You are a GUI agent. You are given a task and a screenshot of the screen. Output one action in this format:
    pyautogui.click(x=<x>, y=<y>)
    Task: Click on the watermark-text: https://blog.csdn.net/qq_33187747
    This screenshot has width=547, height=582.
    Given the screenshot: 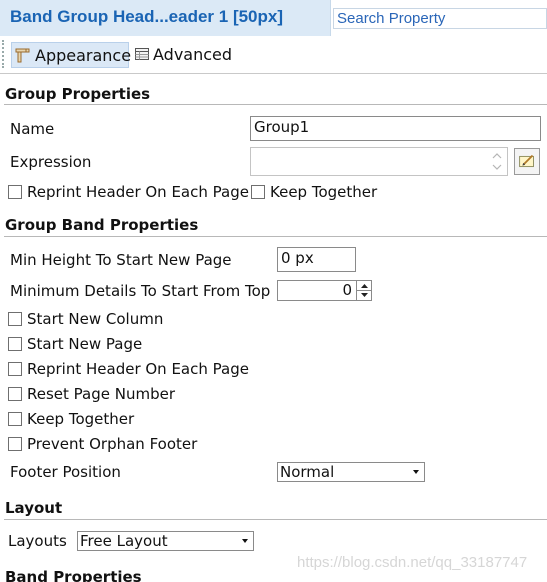 What is the action you would take?
    pyautogui.click(x=412, y=562)
    